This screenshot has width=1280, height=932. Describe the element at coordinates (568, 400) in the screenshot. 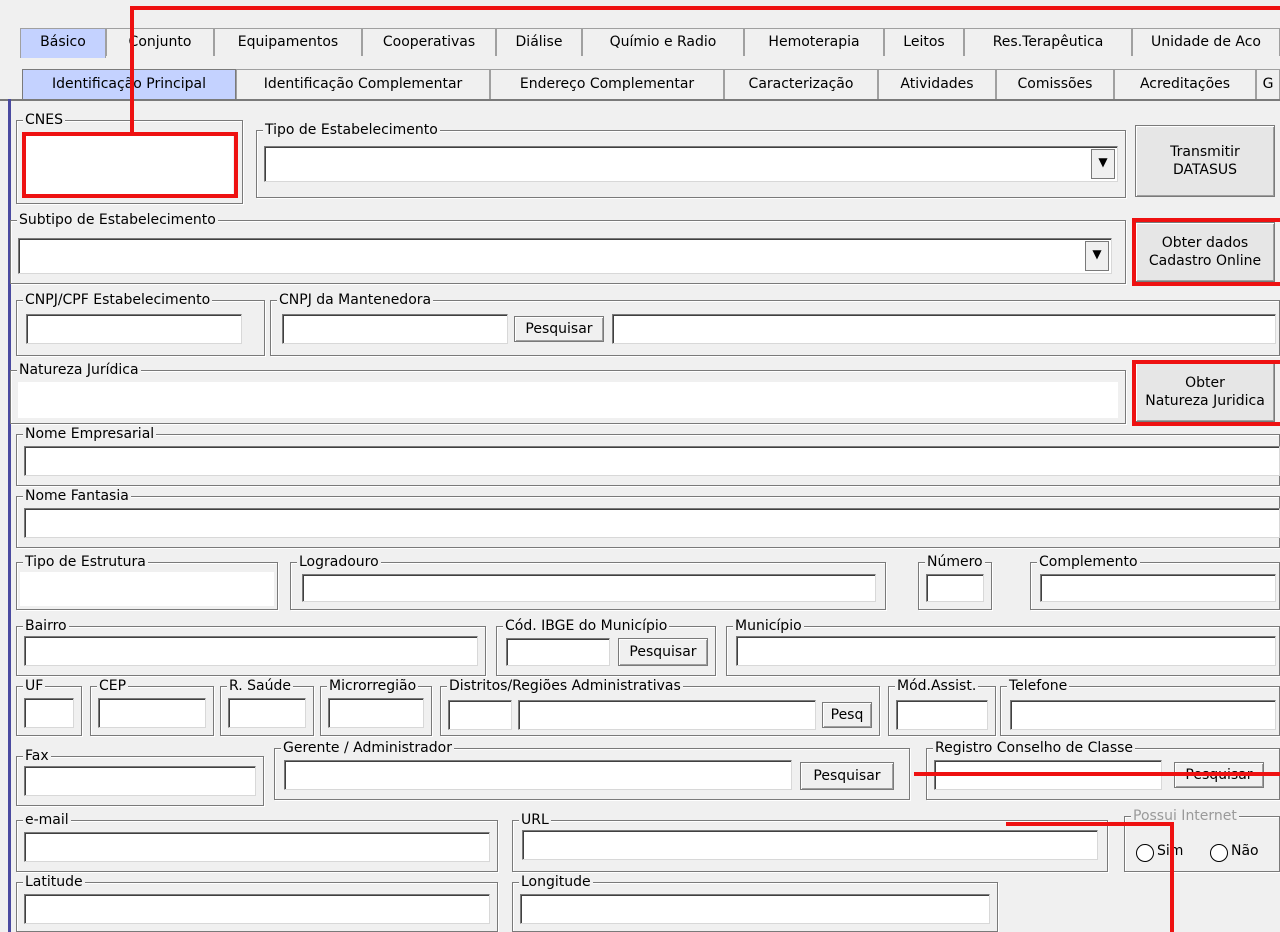

I see `natureza-field` at that location.